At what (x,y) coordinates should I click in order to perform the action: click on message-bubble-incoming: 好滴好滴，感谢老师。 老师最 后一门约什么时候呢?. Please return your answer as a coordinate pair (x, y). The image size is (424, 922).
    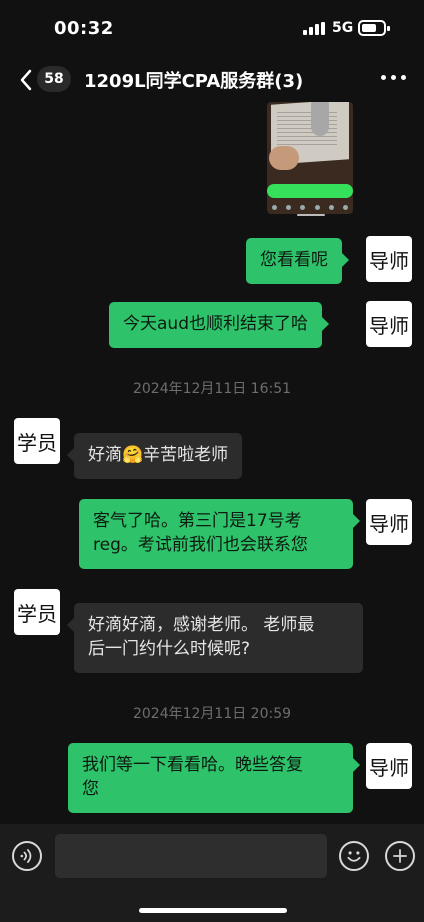
    Looking at the image, I should click on (215, 638).